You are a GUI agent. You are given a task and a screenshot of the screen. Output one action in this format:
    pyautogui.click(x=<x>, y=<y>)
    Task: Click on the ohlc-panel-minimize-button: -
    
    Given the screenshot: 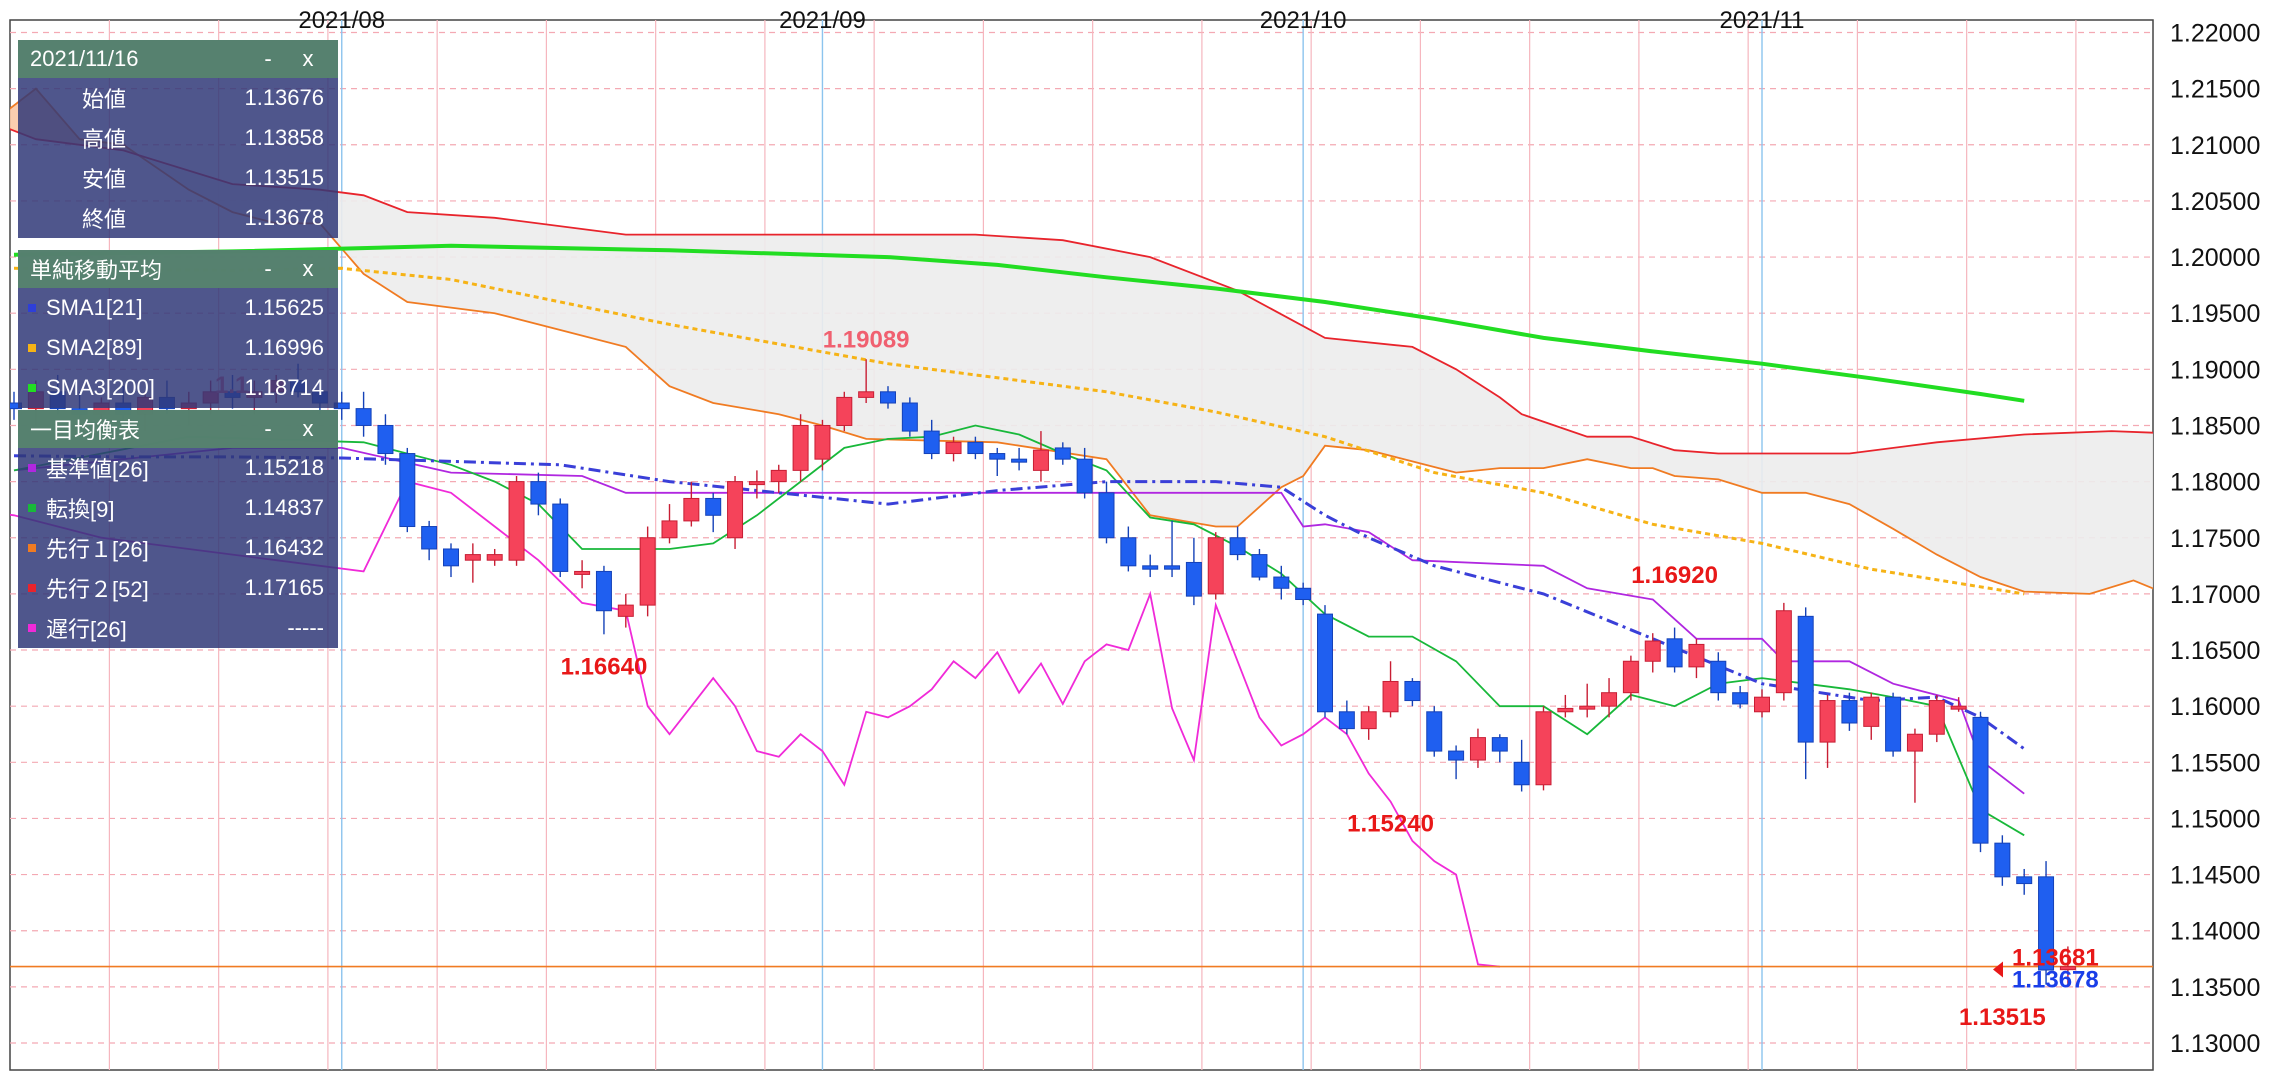 What is the action you would take?
    pyautogui.click(x=268, y=59)
    